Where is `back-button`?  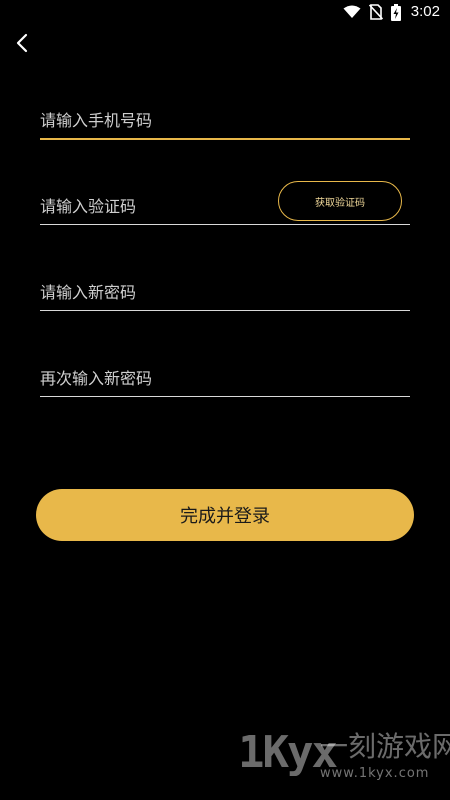
back-button is located at coordinates (22, 45).